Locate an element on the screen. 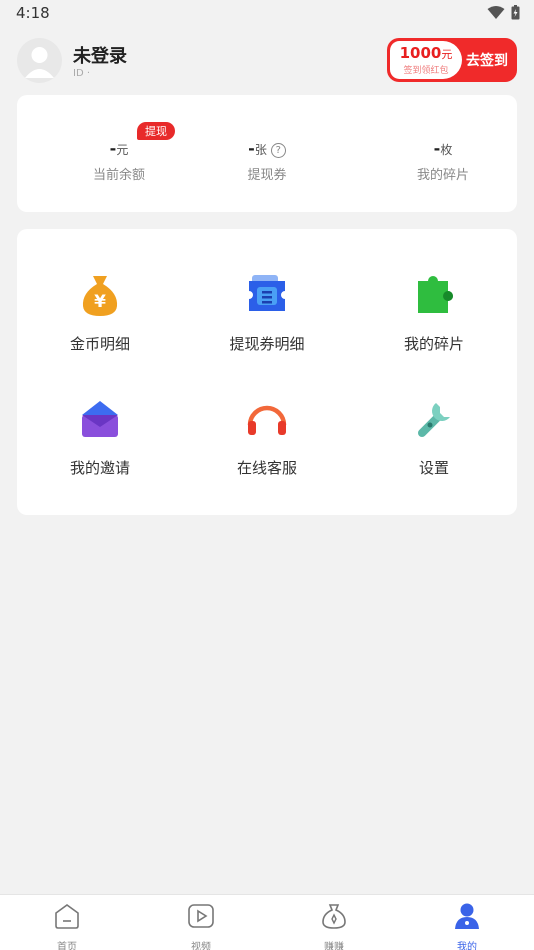 Image resolution: width=534 pixels, height=950 pixels. menu-coin-detail: ¥ 金币明细 is located at coordinates (100, 312).